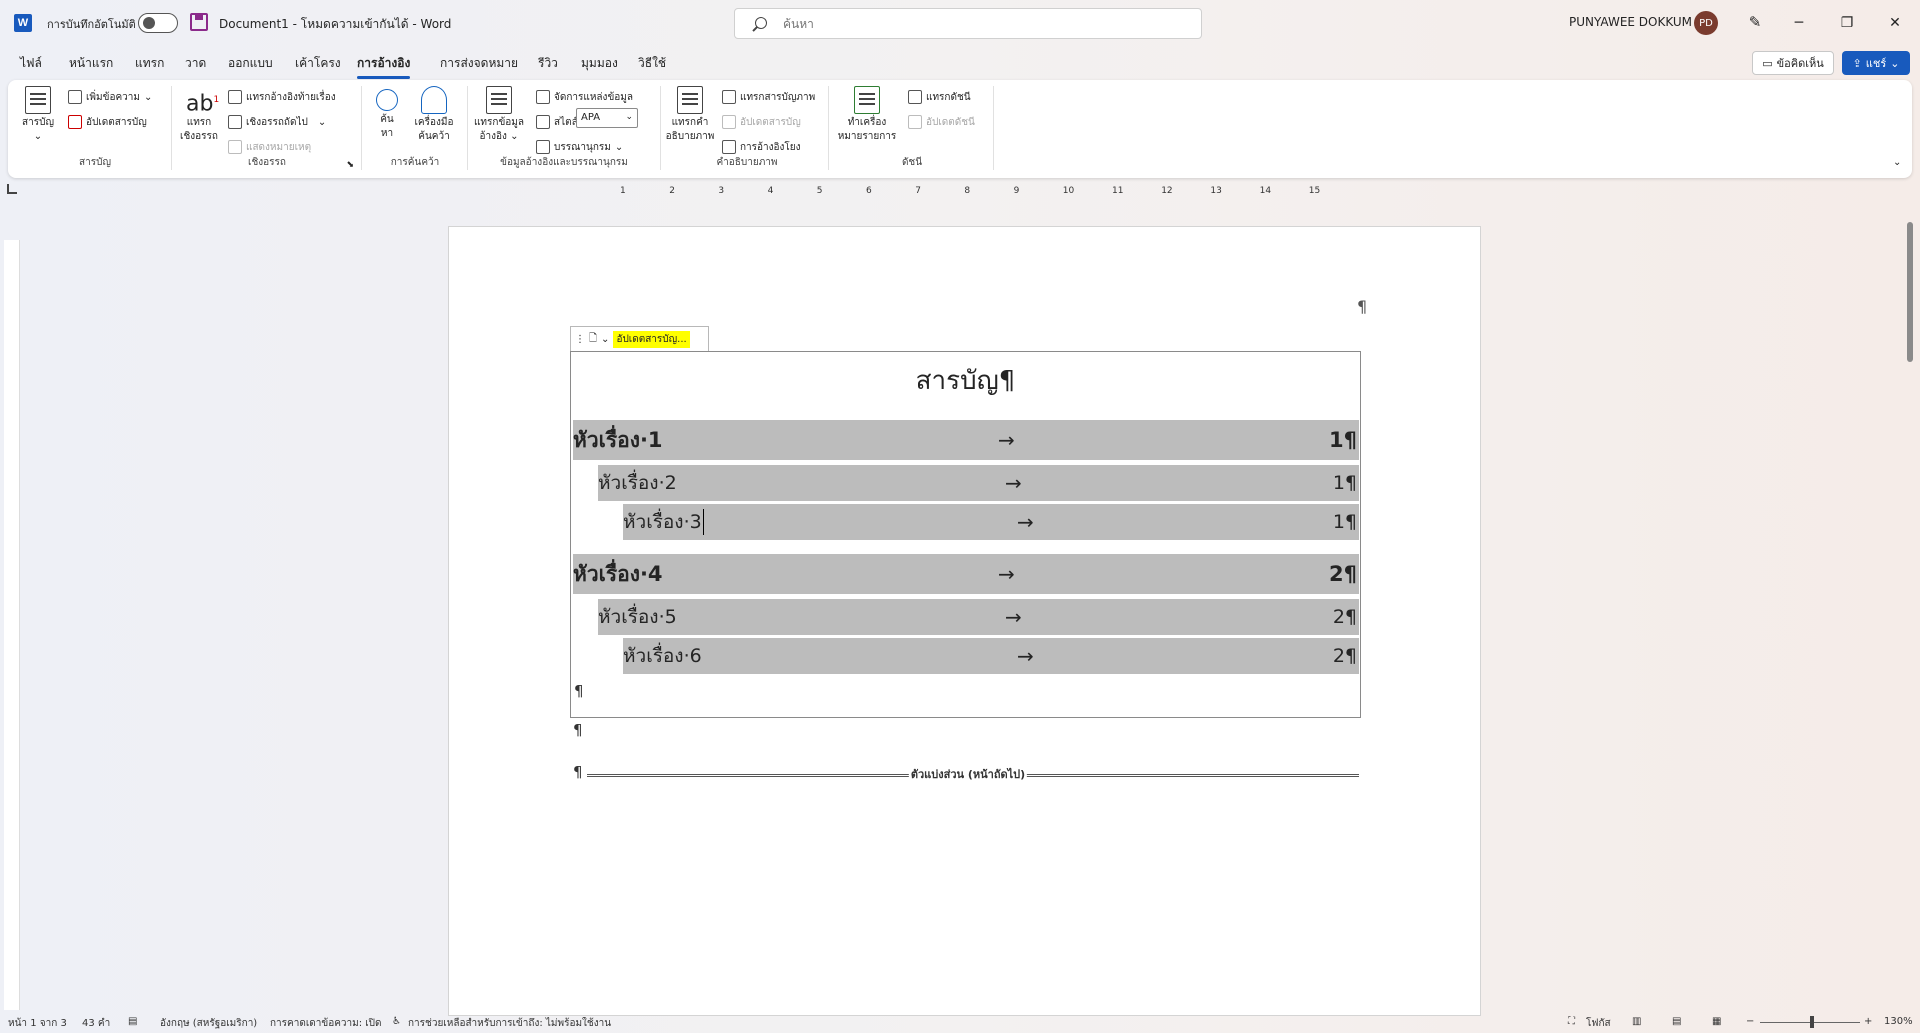 Image resolution: width=1920 pixels, height=1033 pixels. What do you see at coordinates (110, 97) in the screenshot?
I see `add-text-button: เพิ่มข้อความ ⌄` at bounding box center [110, 97].